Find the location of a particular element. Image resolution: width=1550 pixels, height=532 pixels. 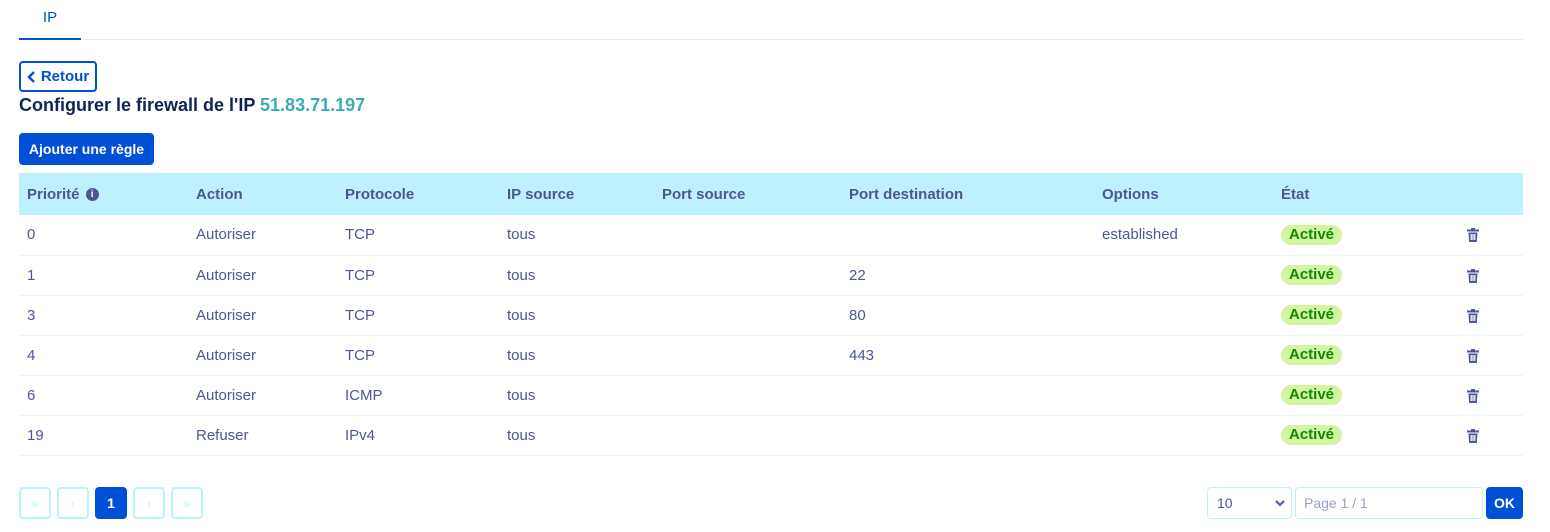

table-row: 19 Refuser IPv4 tous Activé is located at coordinates (771, 435).